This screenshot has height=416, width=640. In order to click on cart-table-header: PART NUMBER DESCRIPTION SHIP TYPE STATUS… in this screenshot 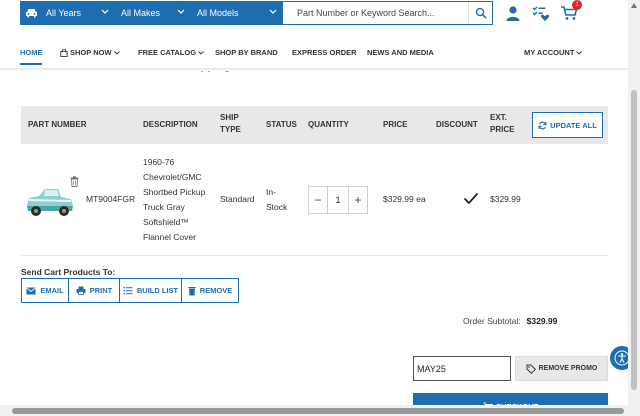, I will do `click(314, 125)`.